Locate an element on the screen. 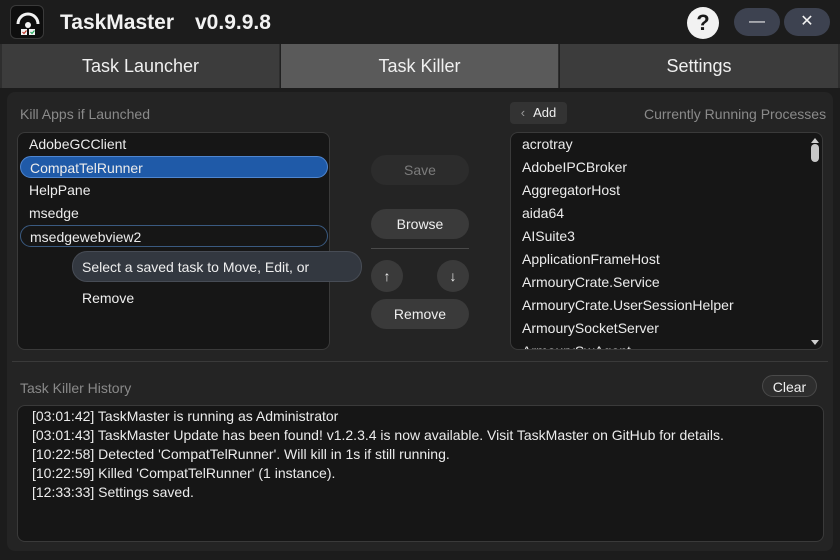 The image size is (840, 560). list-item: msedge is located at coordinates (173, 213).